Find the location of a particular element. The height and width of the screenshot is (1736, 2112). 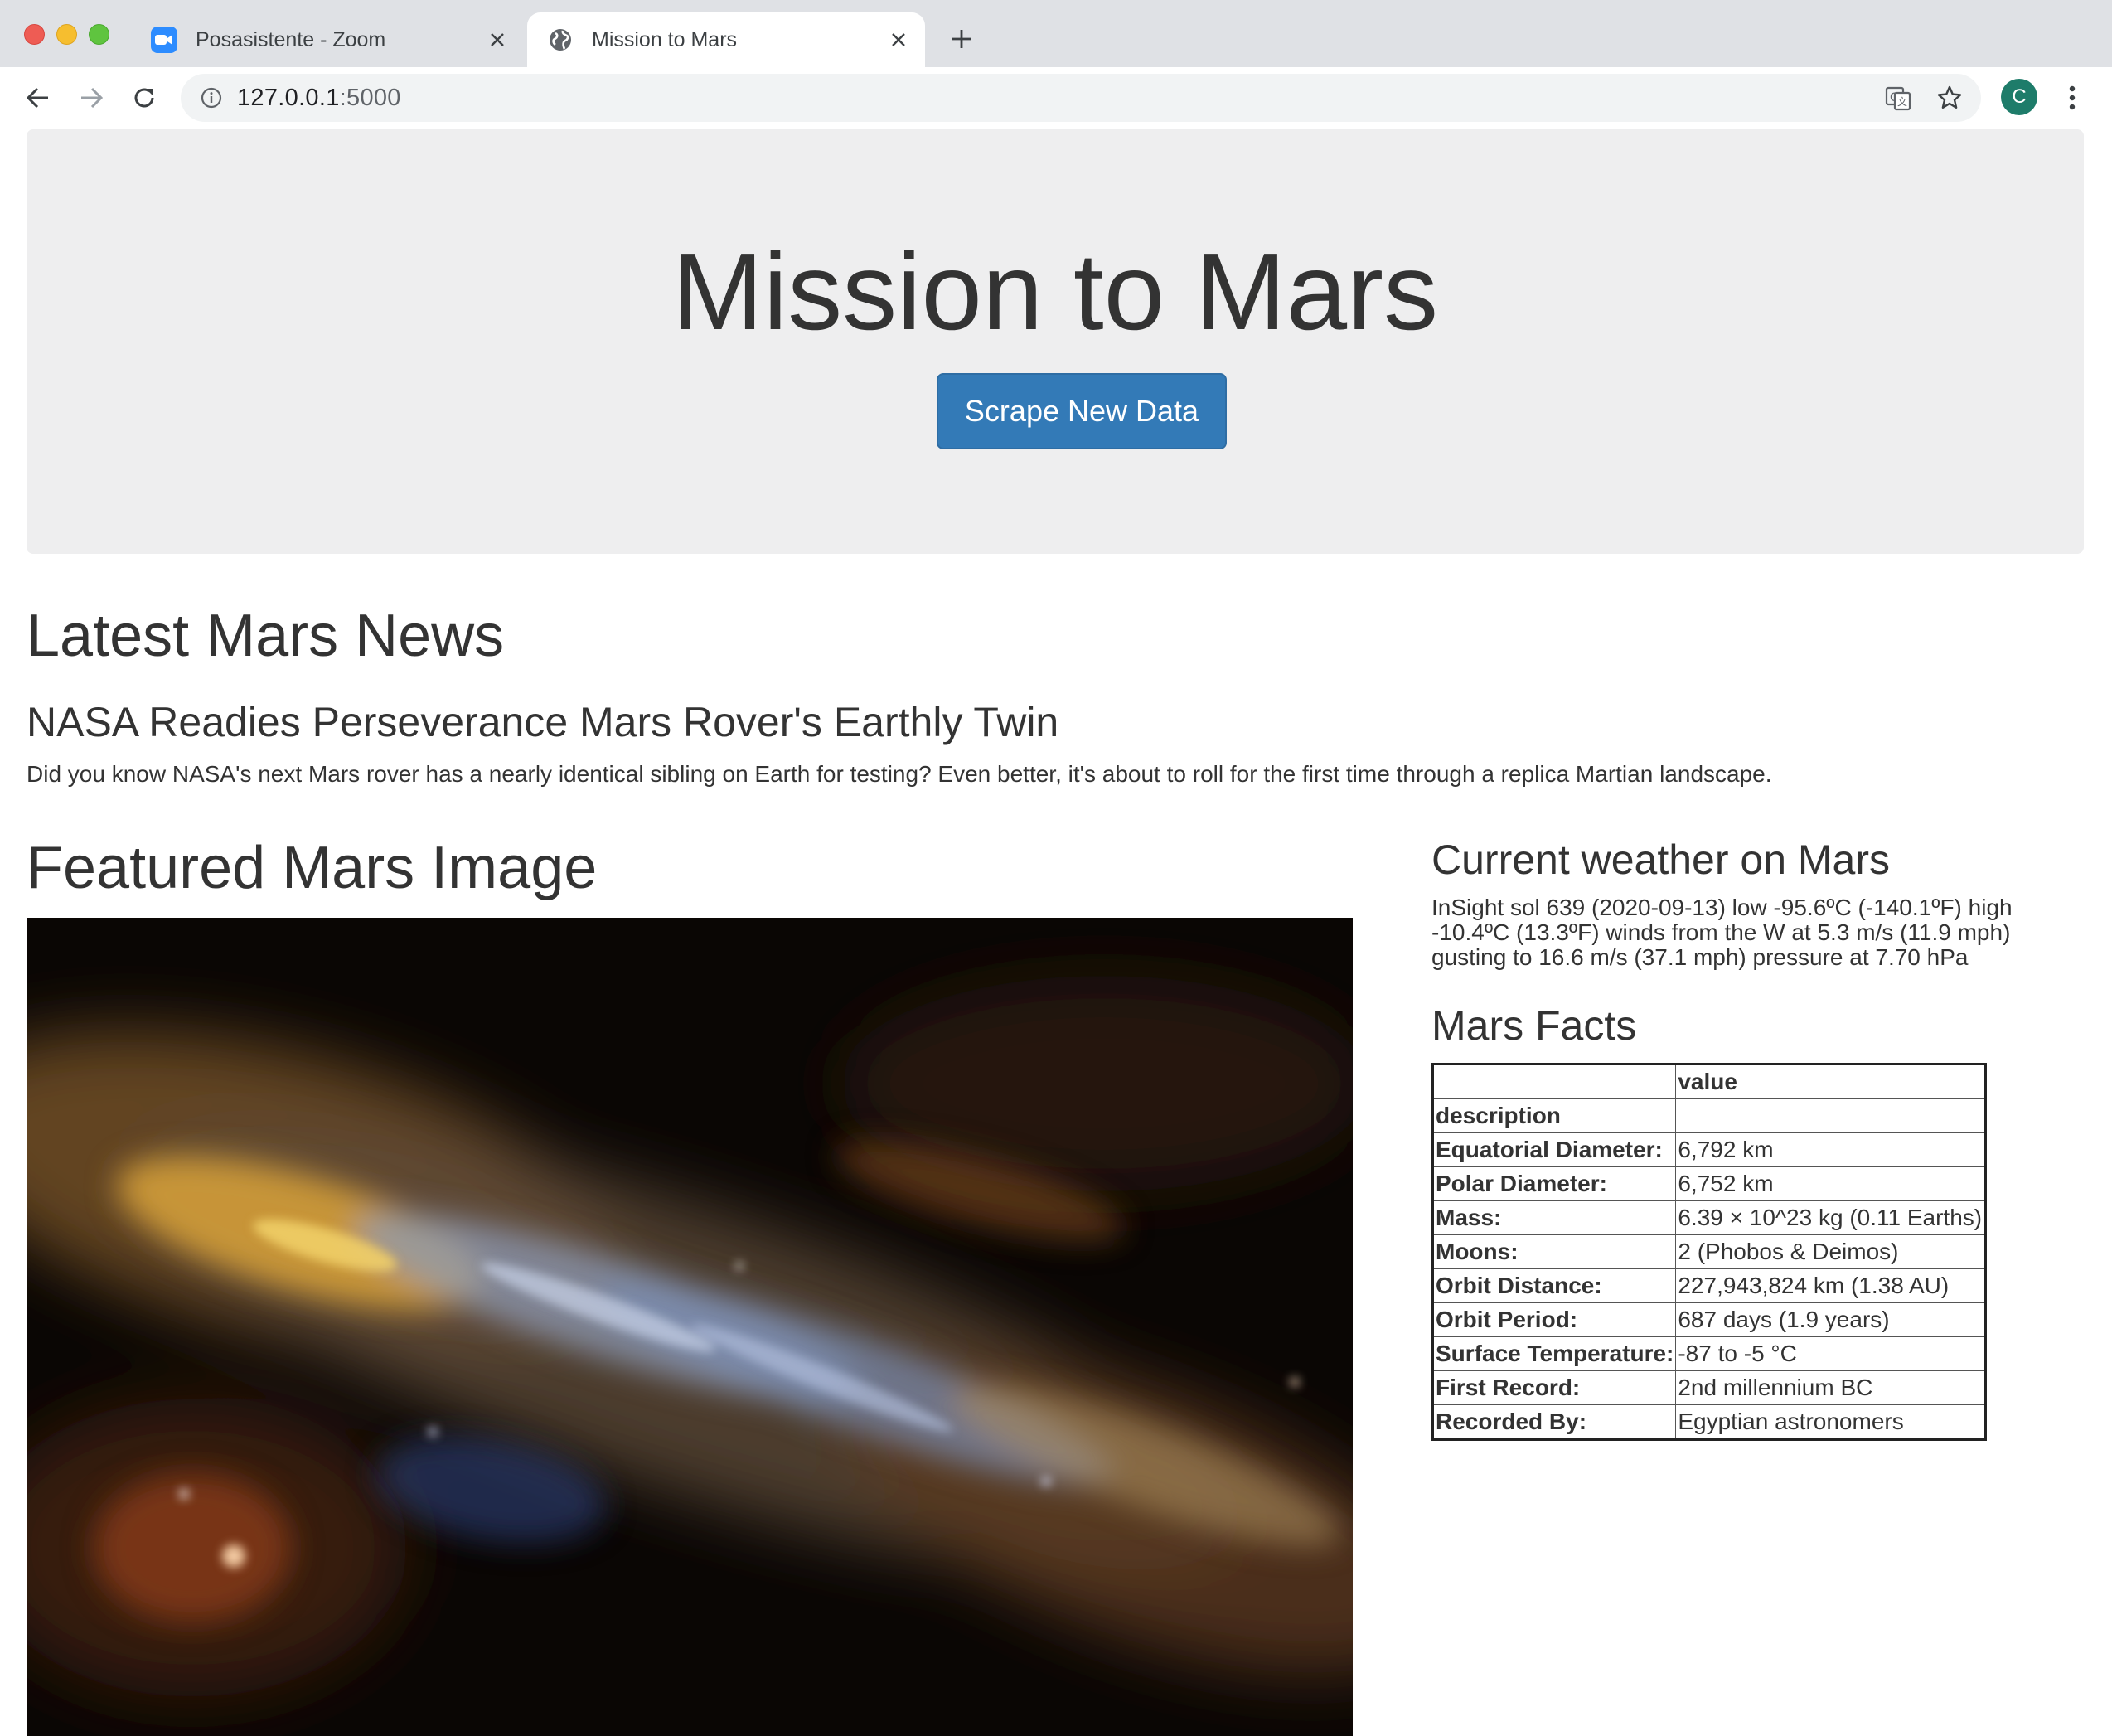

table-header-row: value is located at coordinates (1709, 1081).